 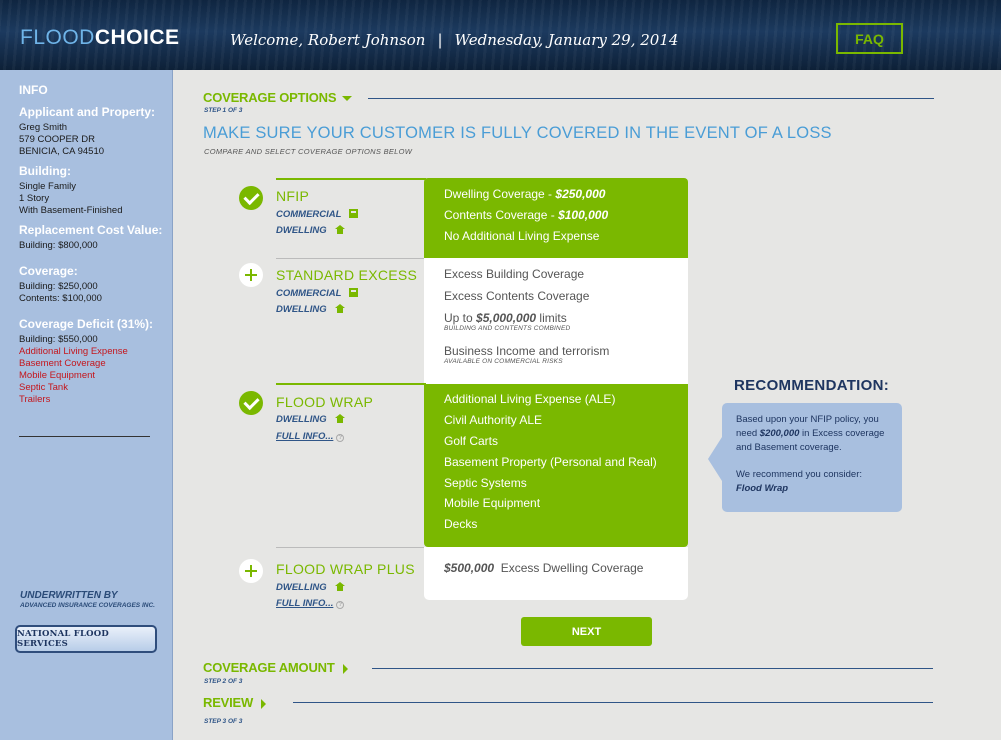 What do you see at coordinates (84, 436) in the screenshot?
I see `sidebar-divider` at bounding box center [84, 436].